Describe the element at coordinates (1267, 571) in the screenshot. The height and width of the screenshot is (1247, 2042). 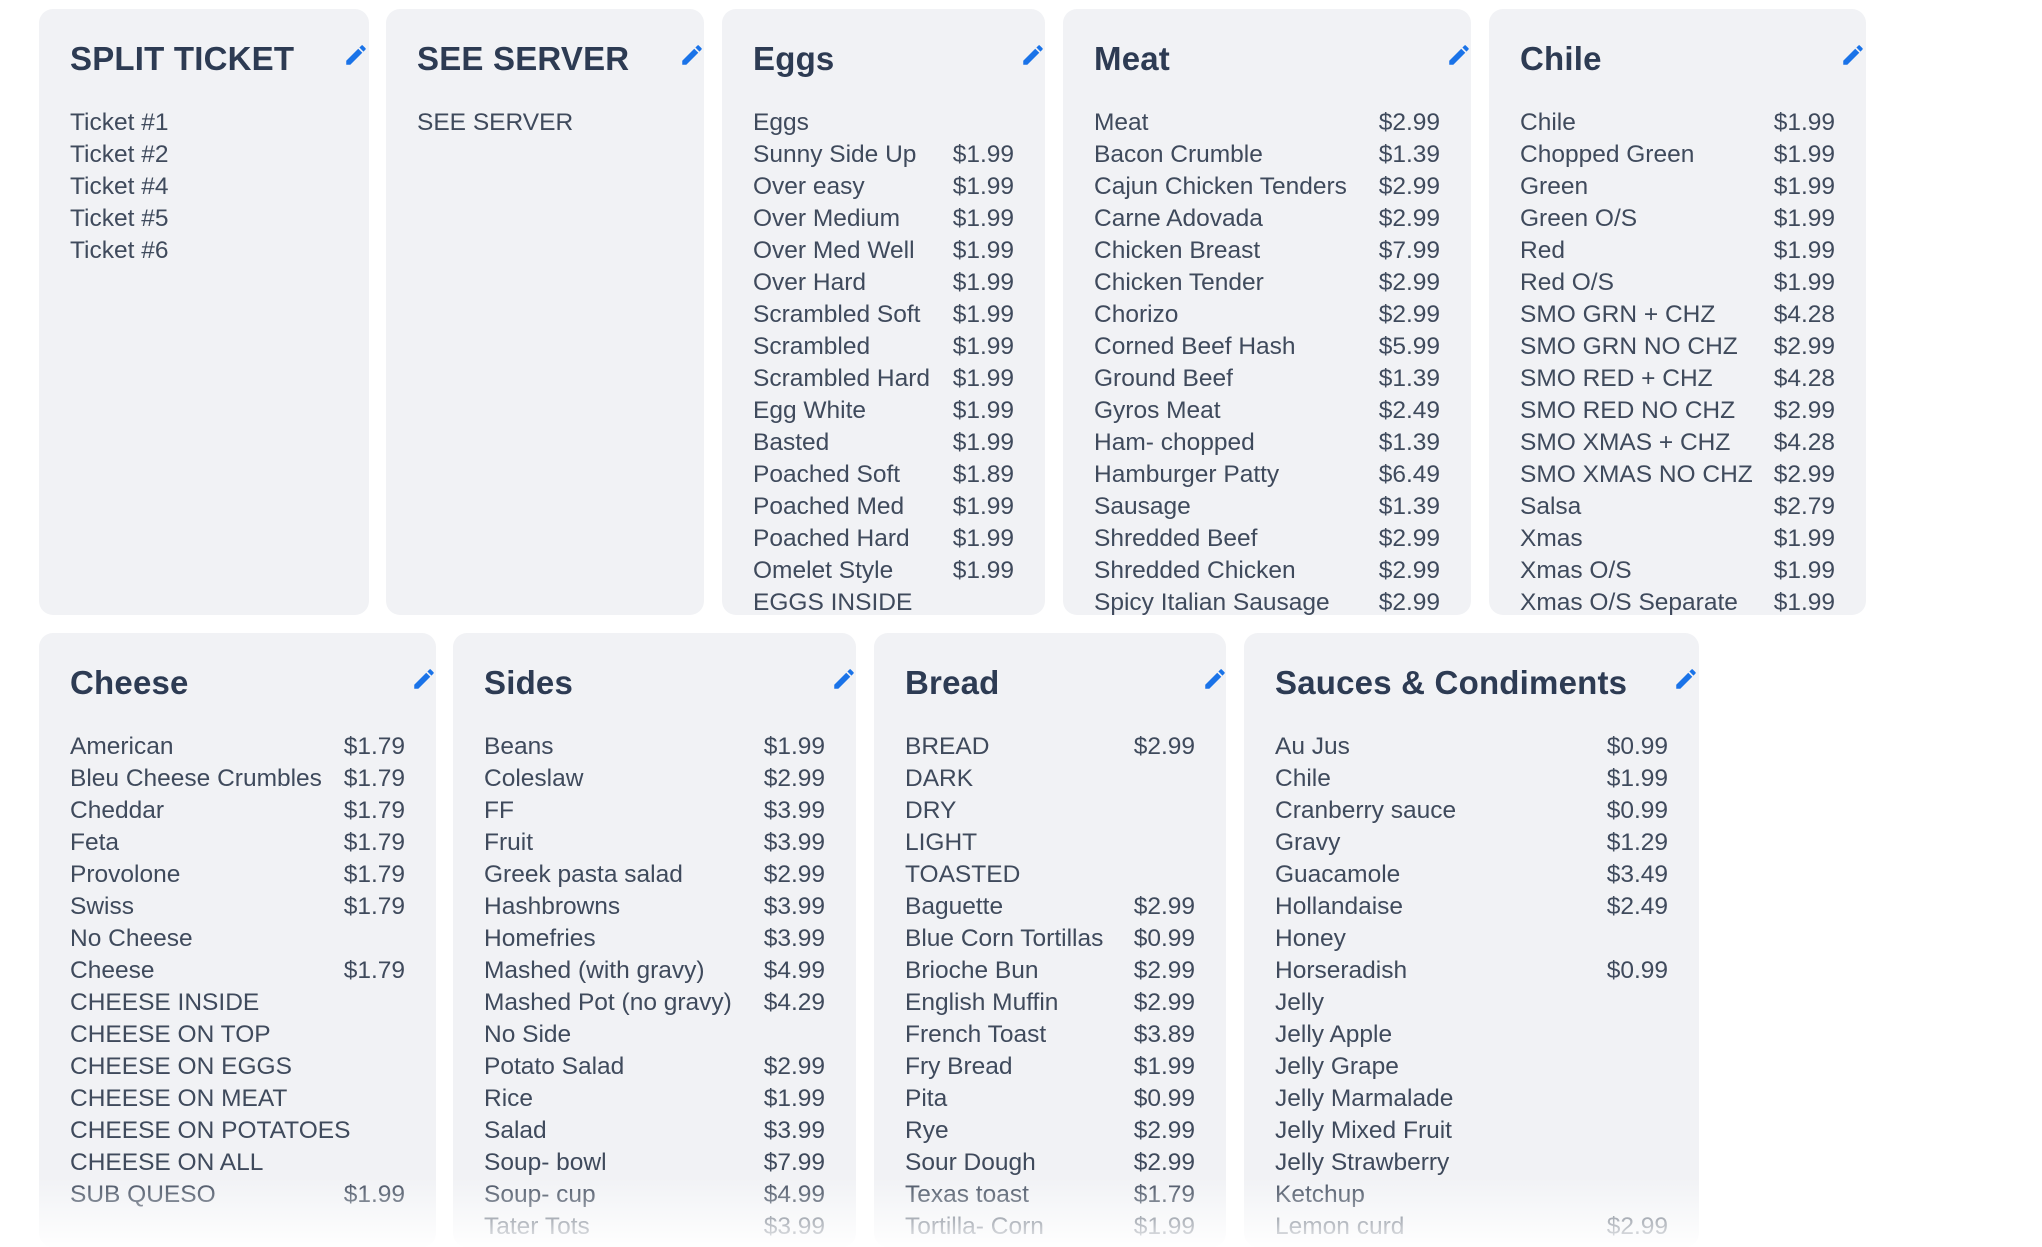
I see `menu-item: Shredded Chicken $2.99` at that location.